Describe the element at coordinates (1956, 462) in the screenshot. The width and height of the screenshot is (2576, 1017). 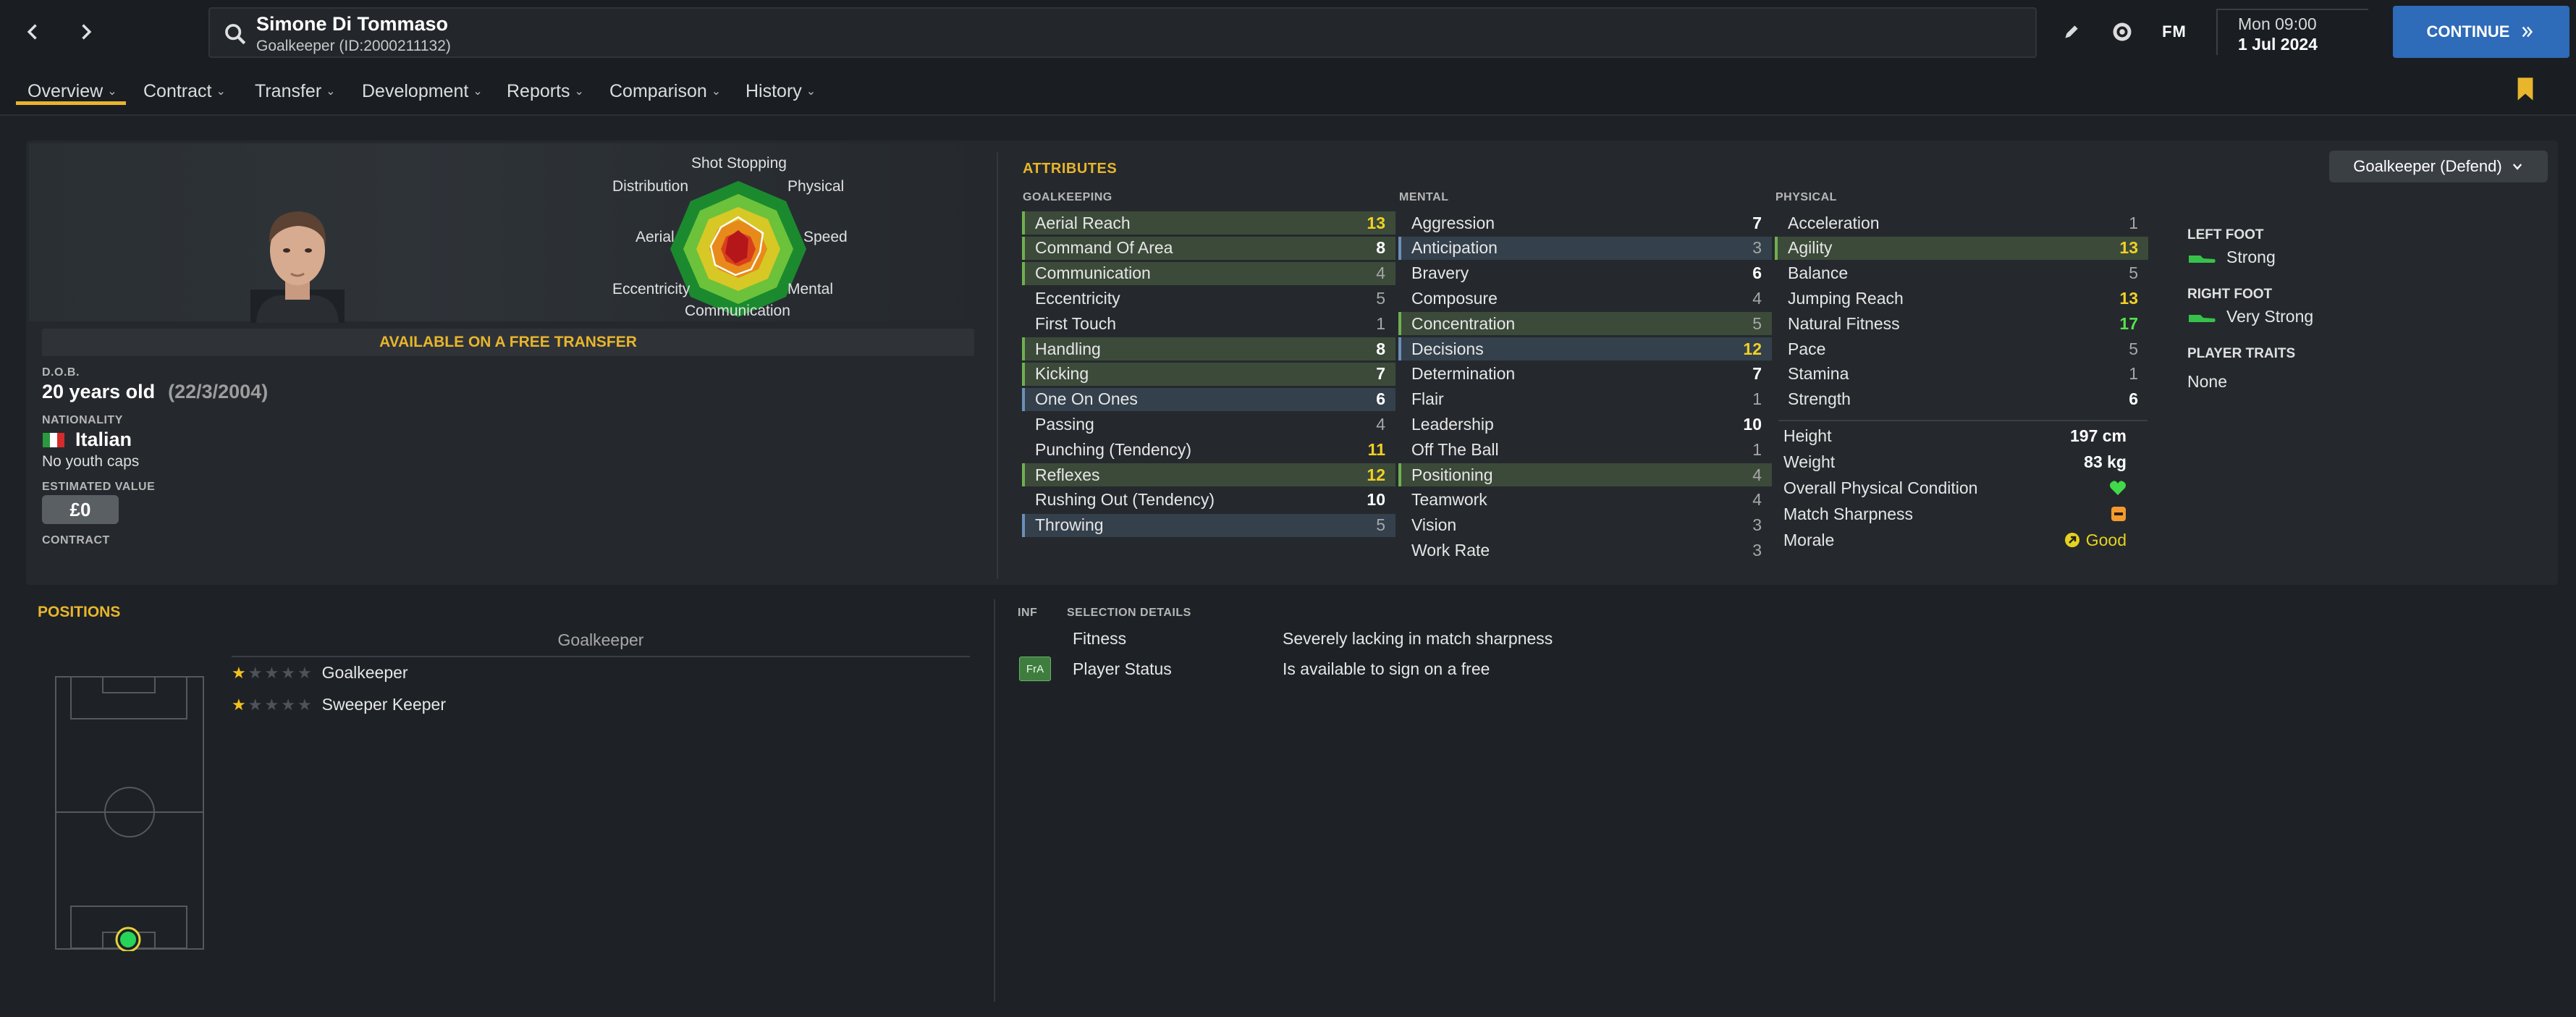
I see `weight-row: Weight 83 kg` at that location.